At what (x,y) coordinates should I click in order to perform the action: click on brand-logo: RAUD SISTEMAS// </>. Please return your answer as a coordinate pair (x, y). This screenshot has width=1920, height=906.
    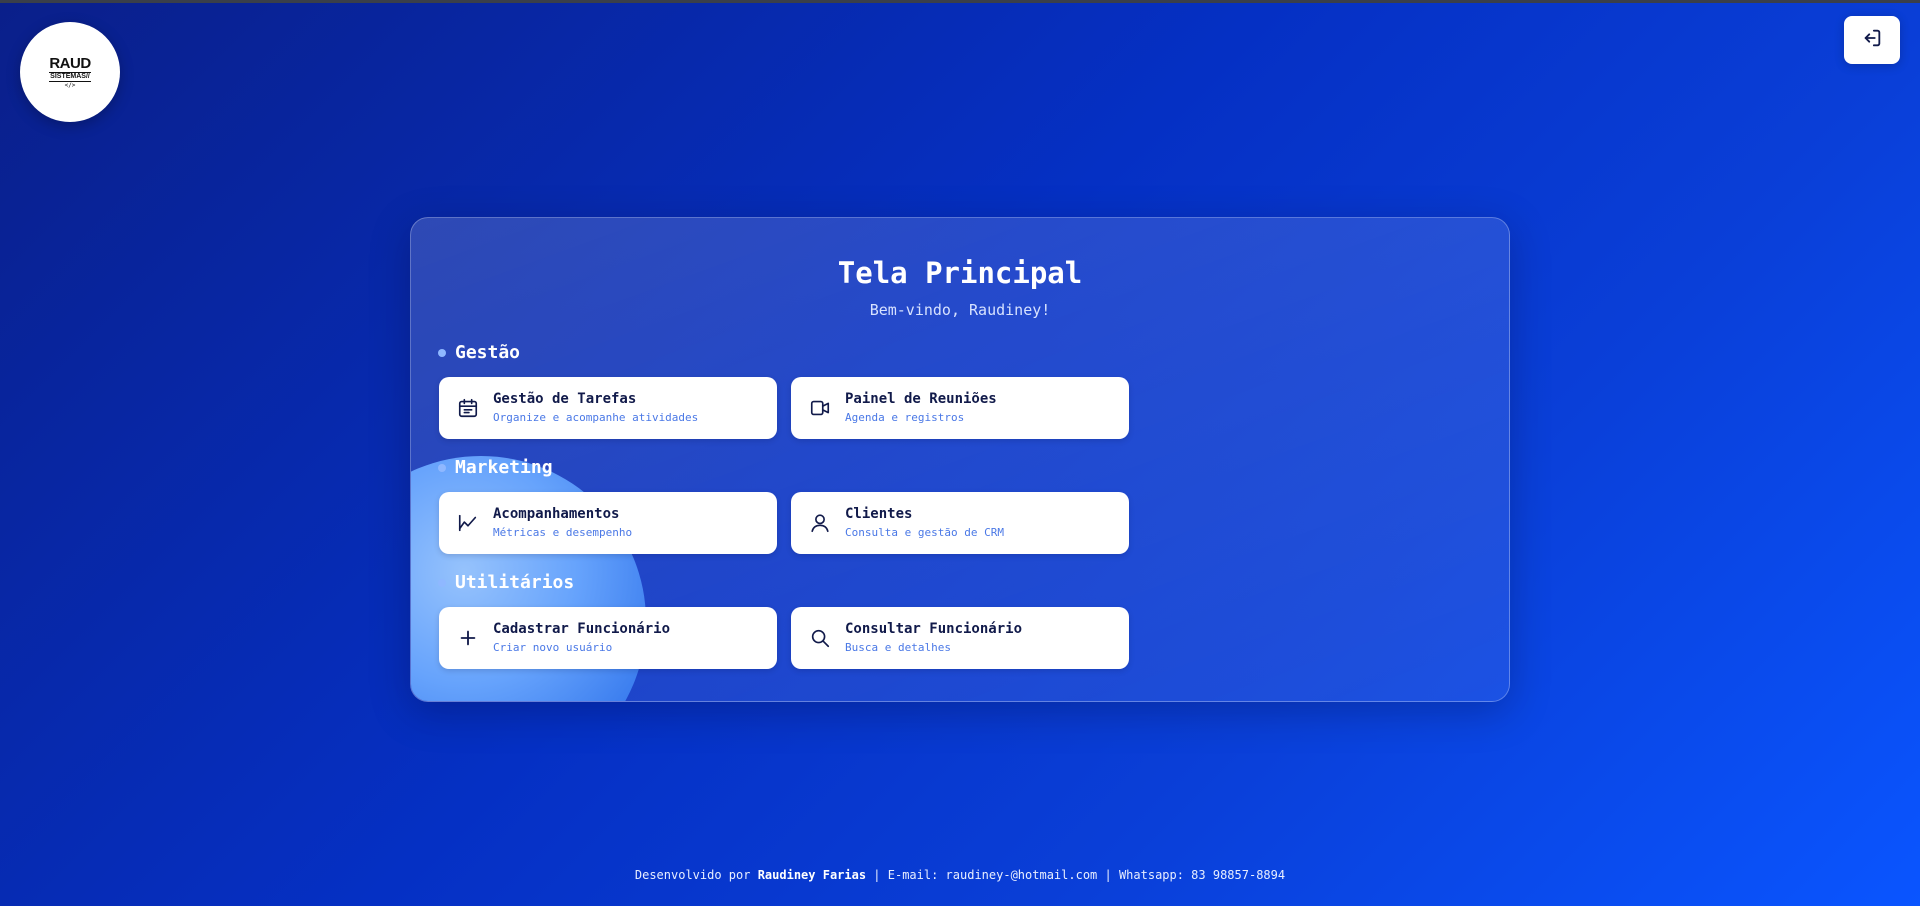
    Looking at the image, I should click on (70, 72).